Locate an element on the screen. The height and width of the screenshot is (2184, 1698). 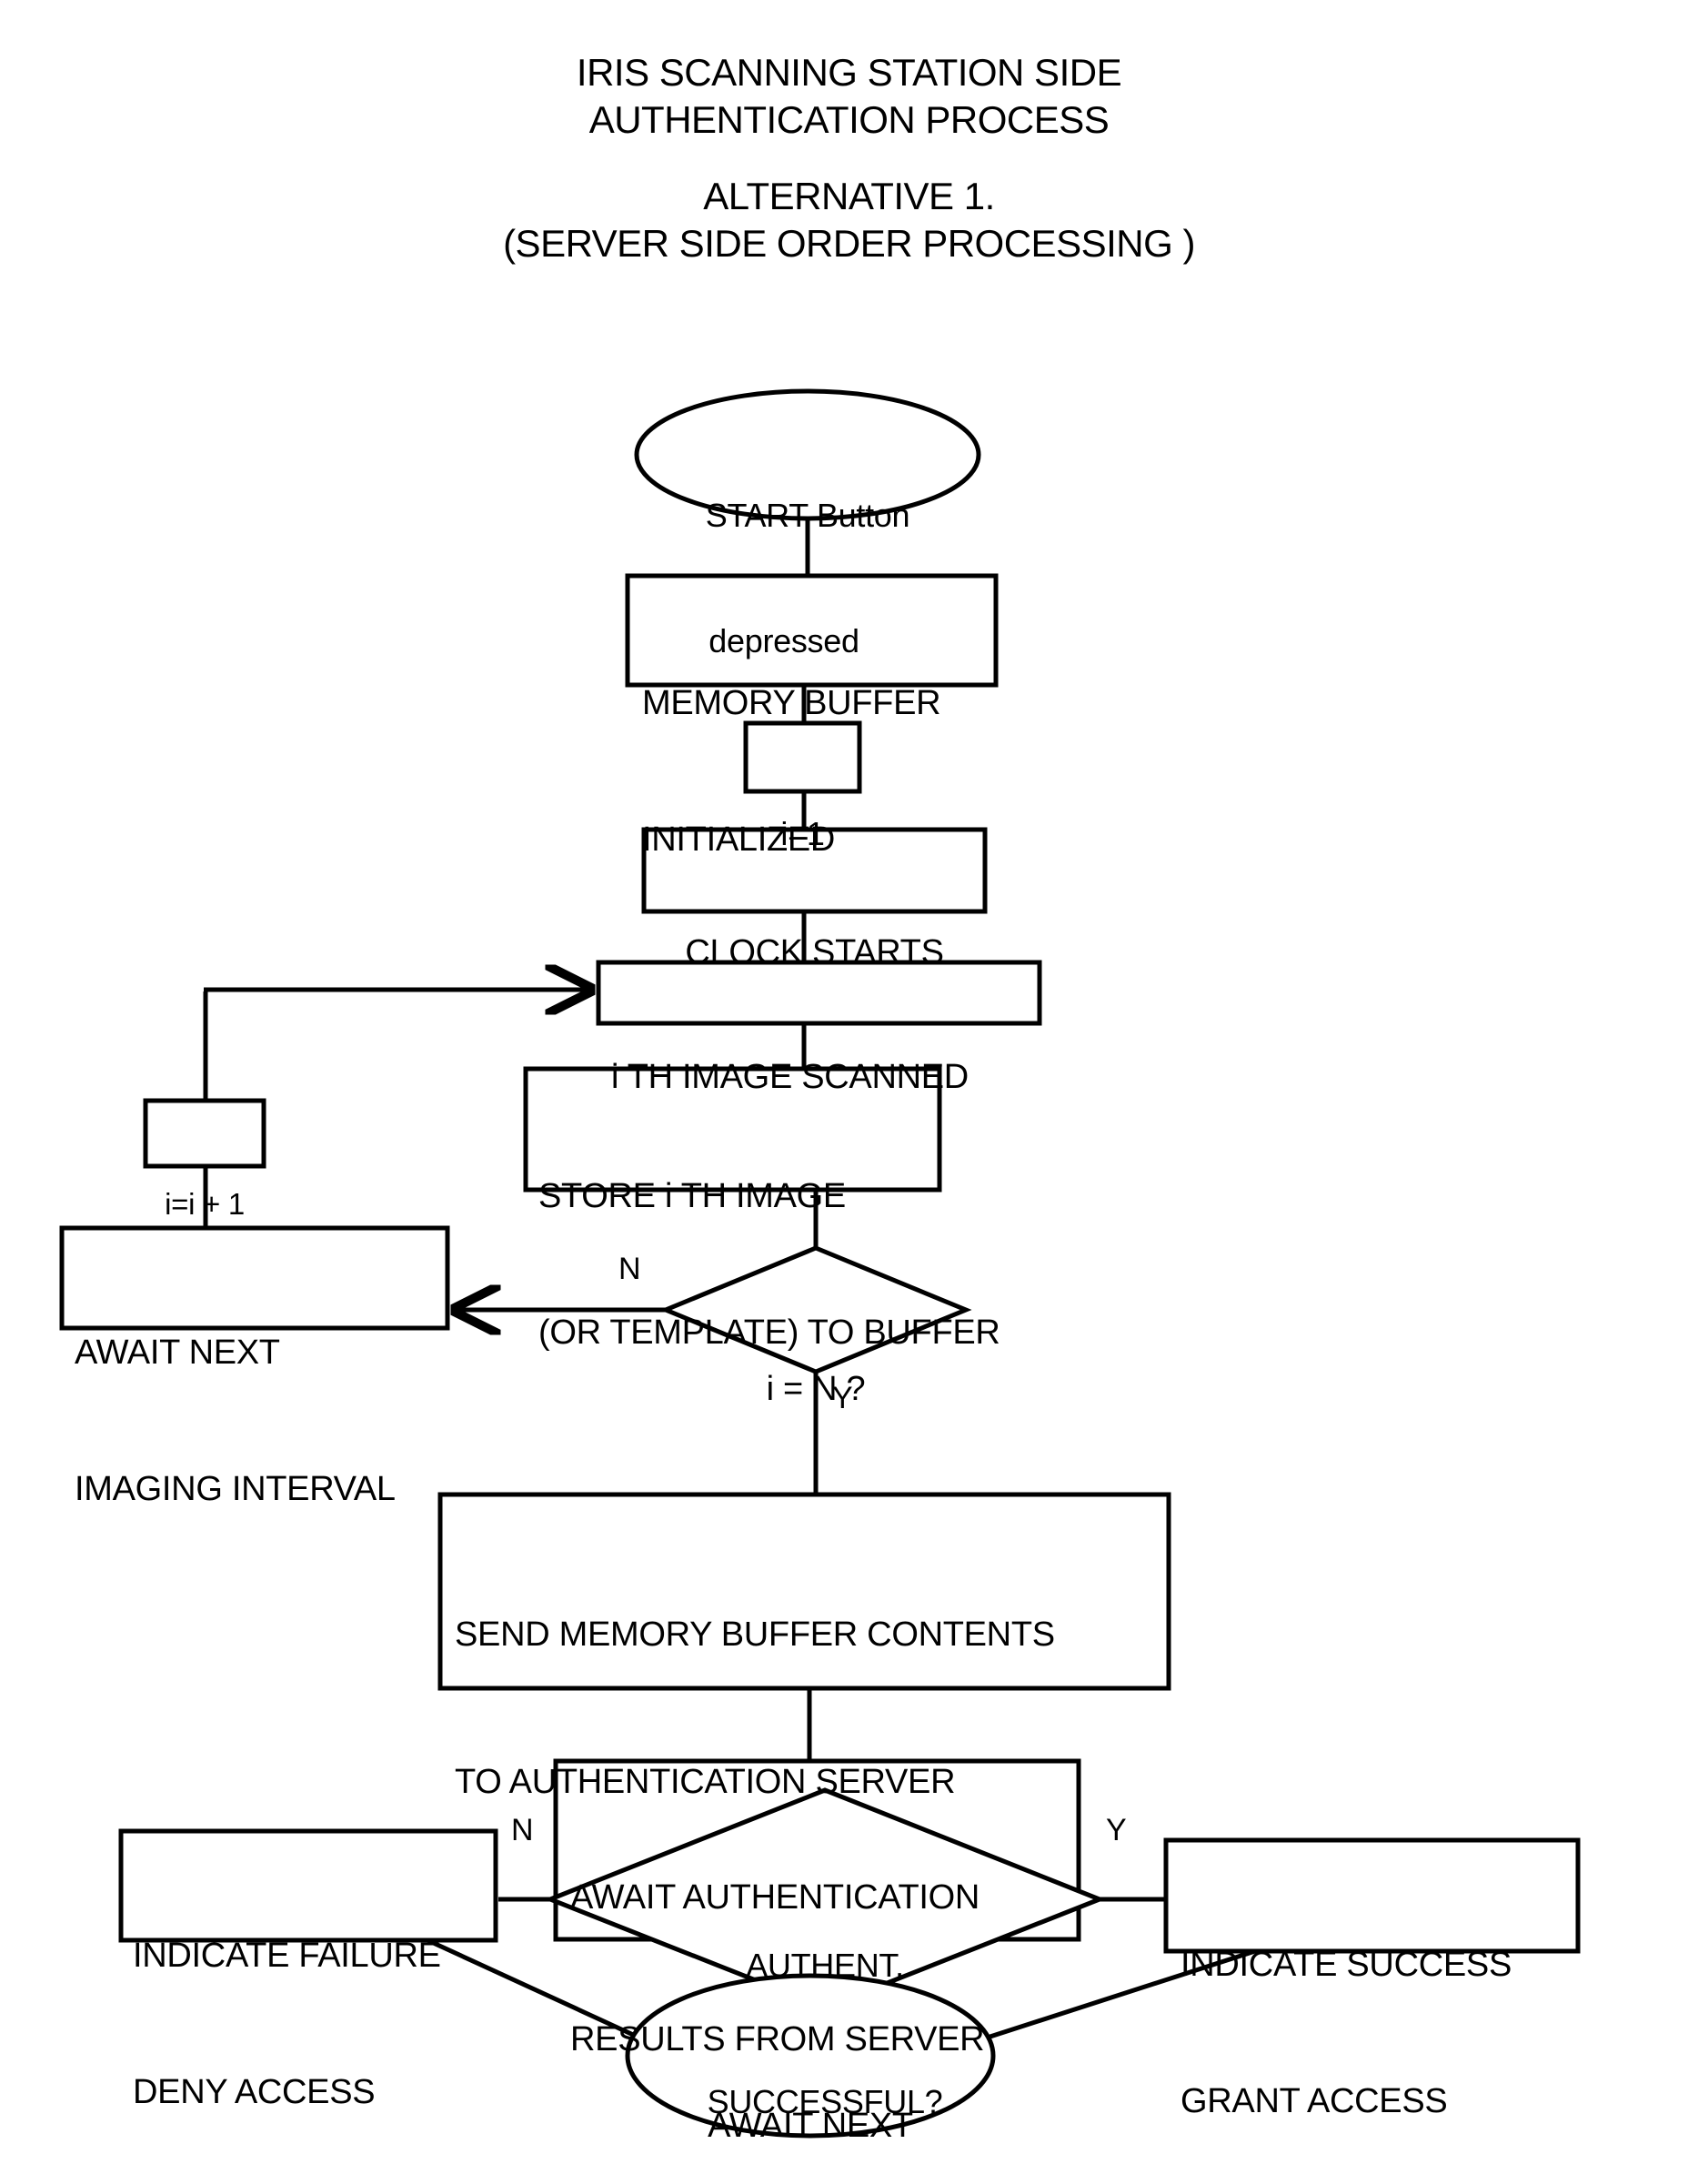
node-incr-shape is located at coordinates (204, 1133).